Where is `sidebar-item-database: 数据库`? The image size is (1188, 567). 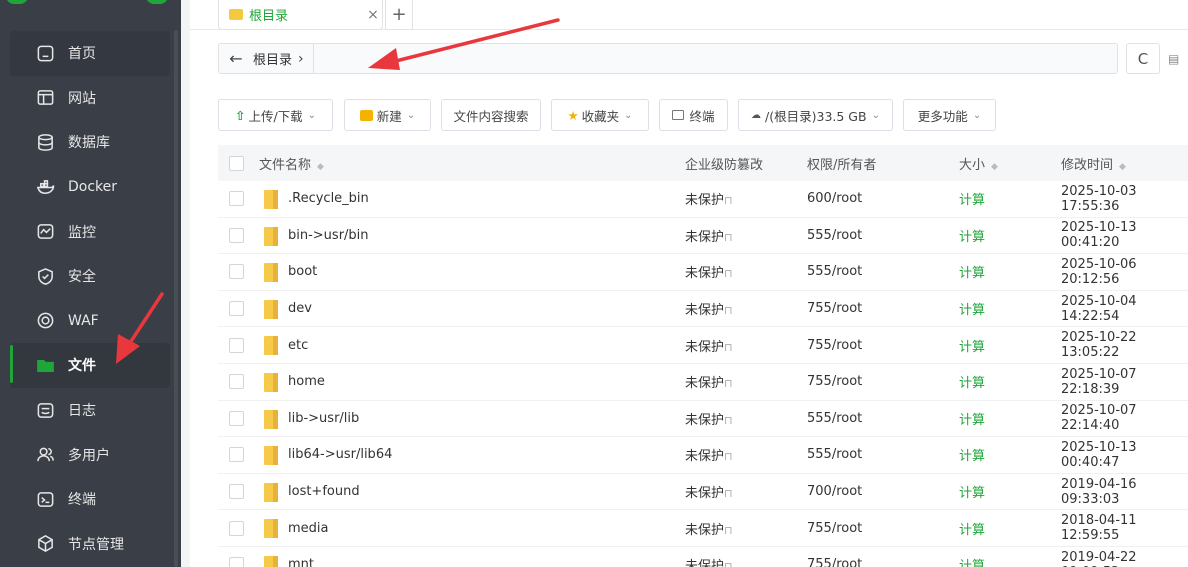
sidebar-item-database: 数据库 is located at coordinates (90, 142).